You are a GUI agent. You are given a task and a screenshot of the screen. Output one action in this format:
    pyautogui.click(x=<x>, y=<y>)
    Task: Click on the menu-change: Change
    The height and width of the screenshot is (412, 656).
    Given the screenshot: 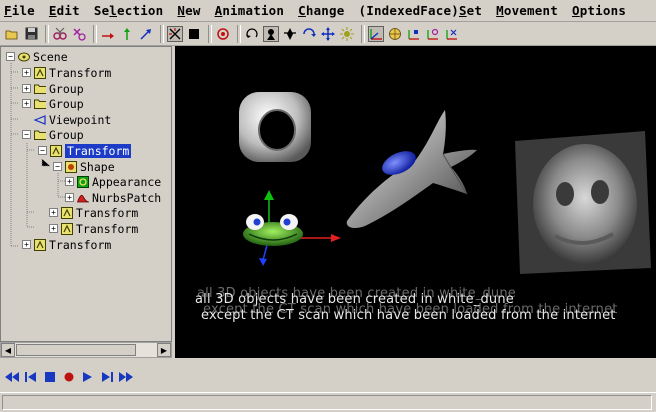 What is the action you would take?
    pyautogui.click(x=321, y=10)
    